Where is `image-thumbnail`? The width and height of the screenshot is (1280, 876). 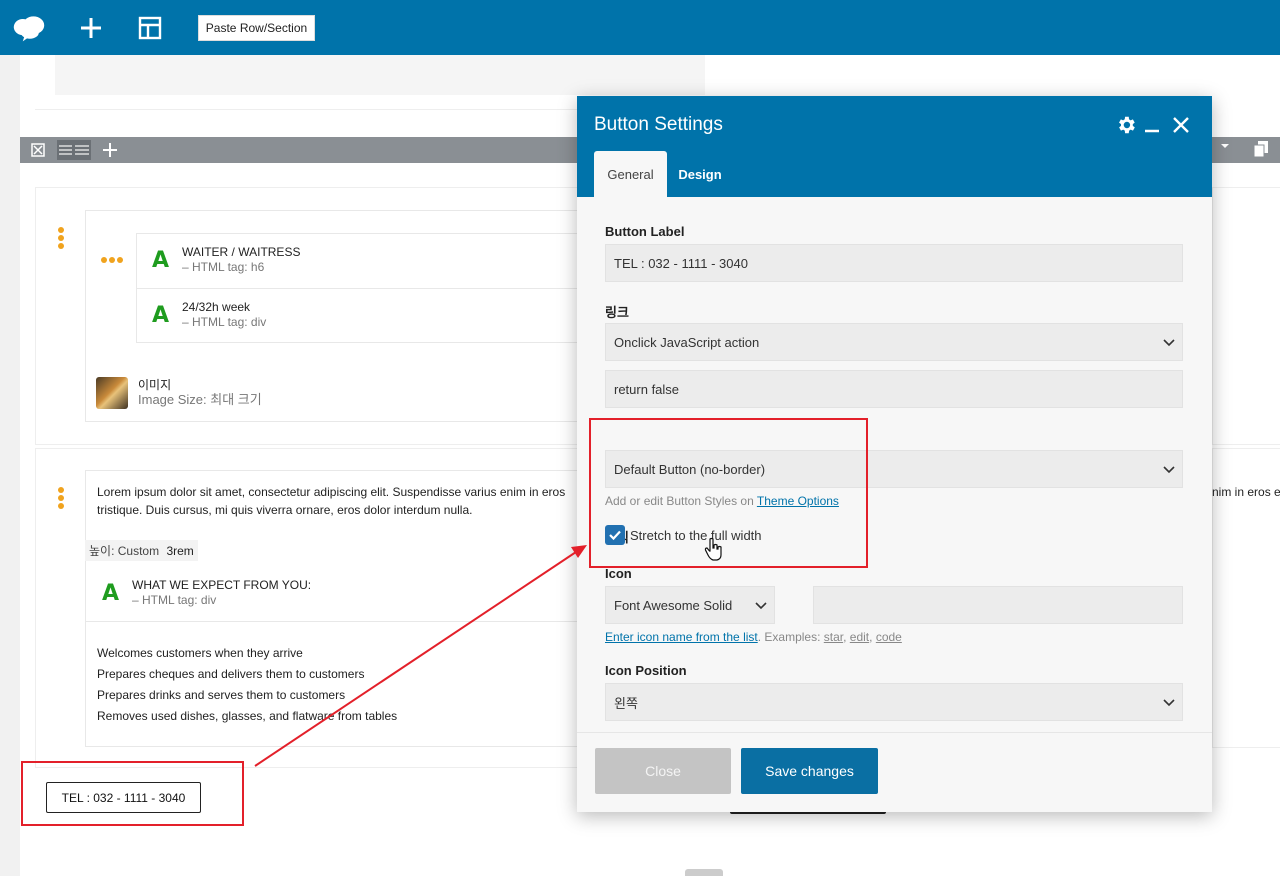
image-thumbnail is located at coordinates (112, 393).